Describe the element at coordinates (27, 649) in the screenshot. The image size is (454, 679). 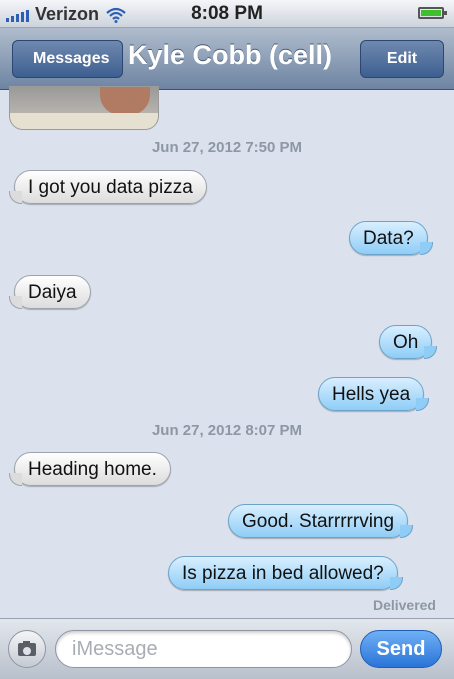
I see `camera-button` at that location.